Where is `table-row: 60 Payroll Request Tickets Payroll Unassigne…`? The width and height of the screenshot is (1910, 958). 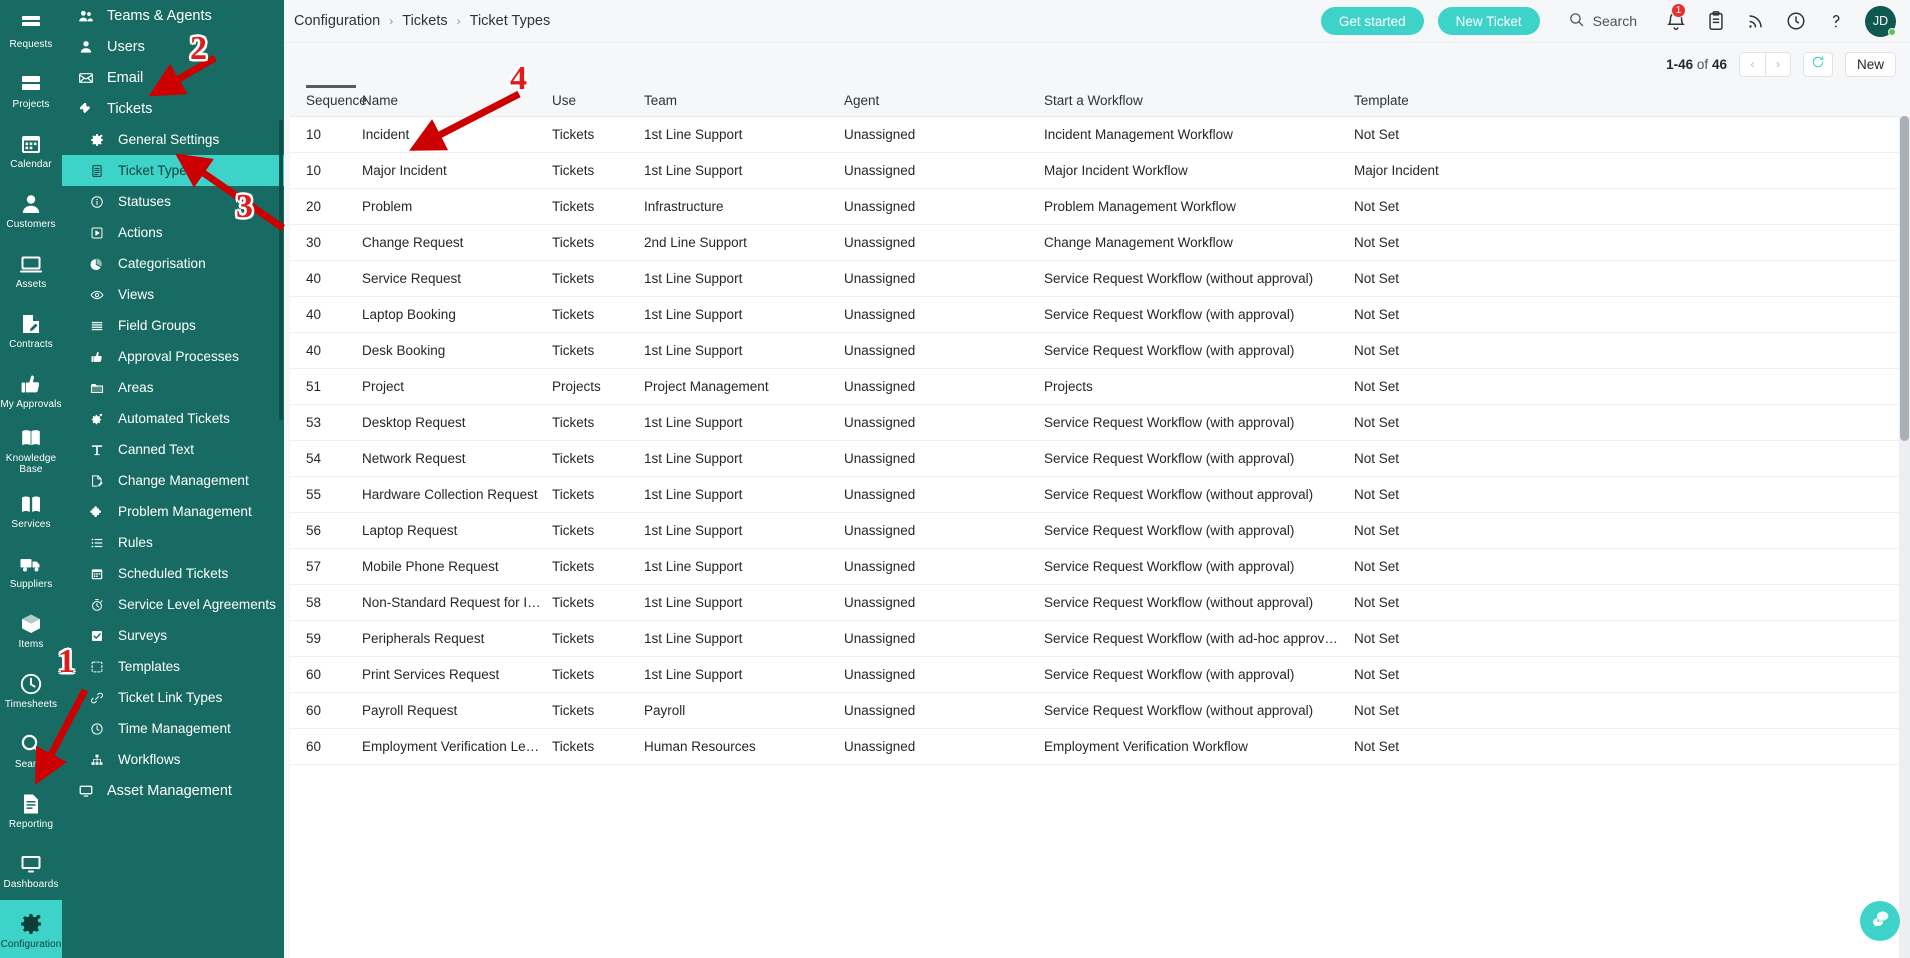 table-row: 60 Payroll Request Tickets Payroll Unassigne… is located at coordinates (1100, 710).